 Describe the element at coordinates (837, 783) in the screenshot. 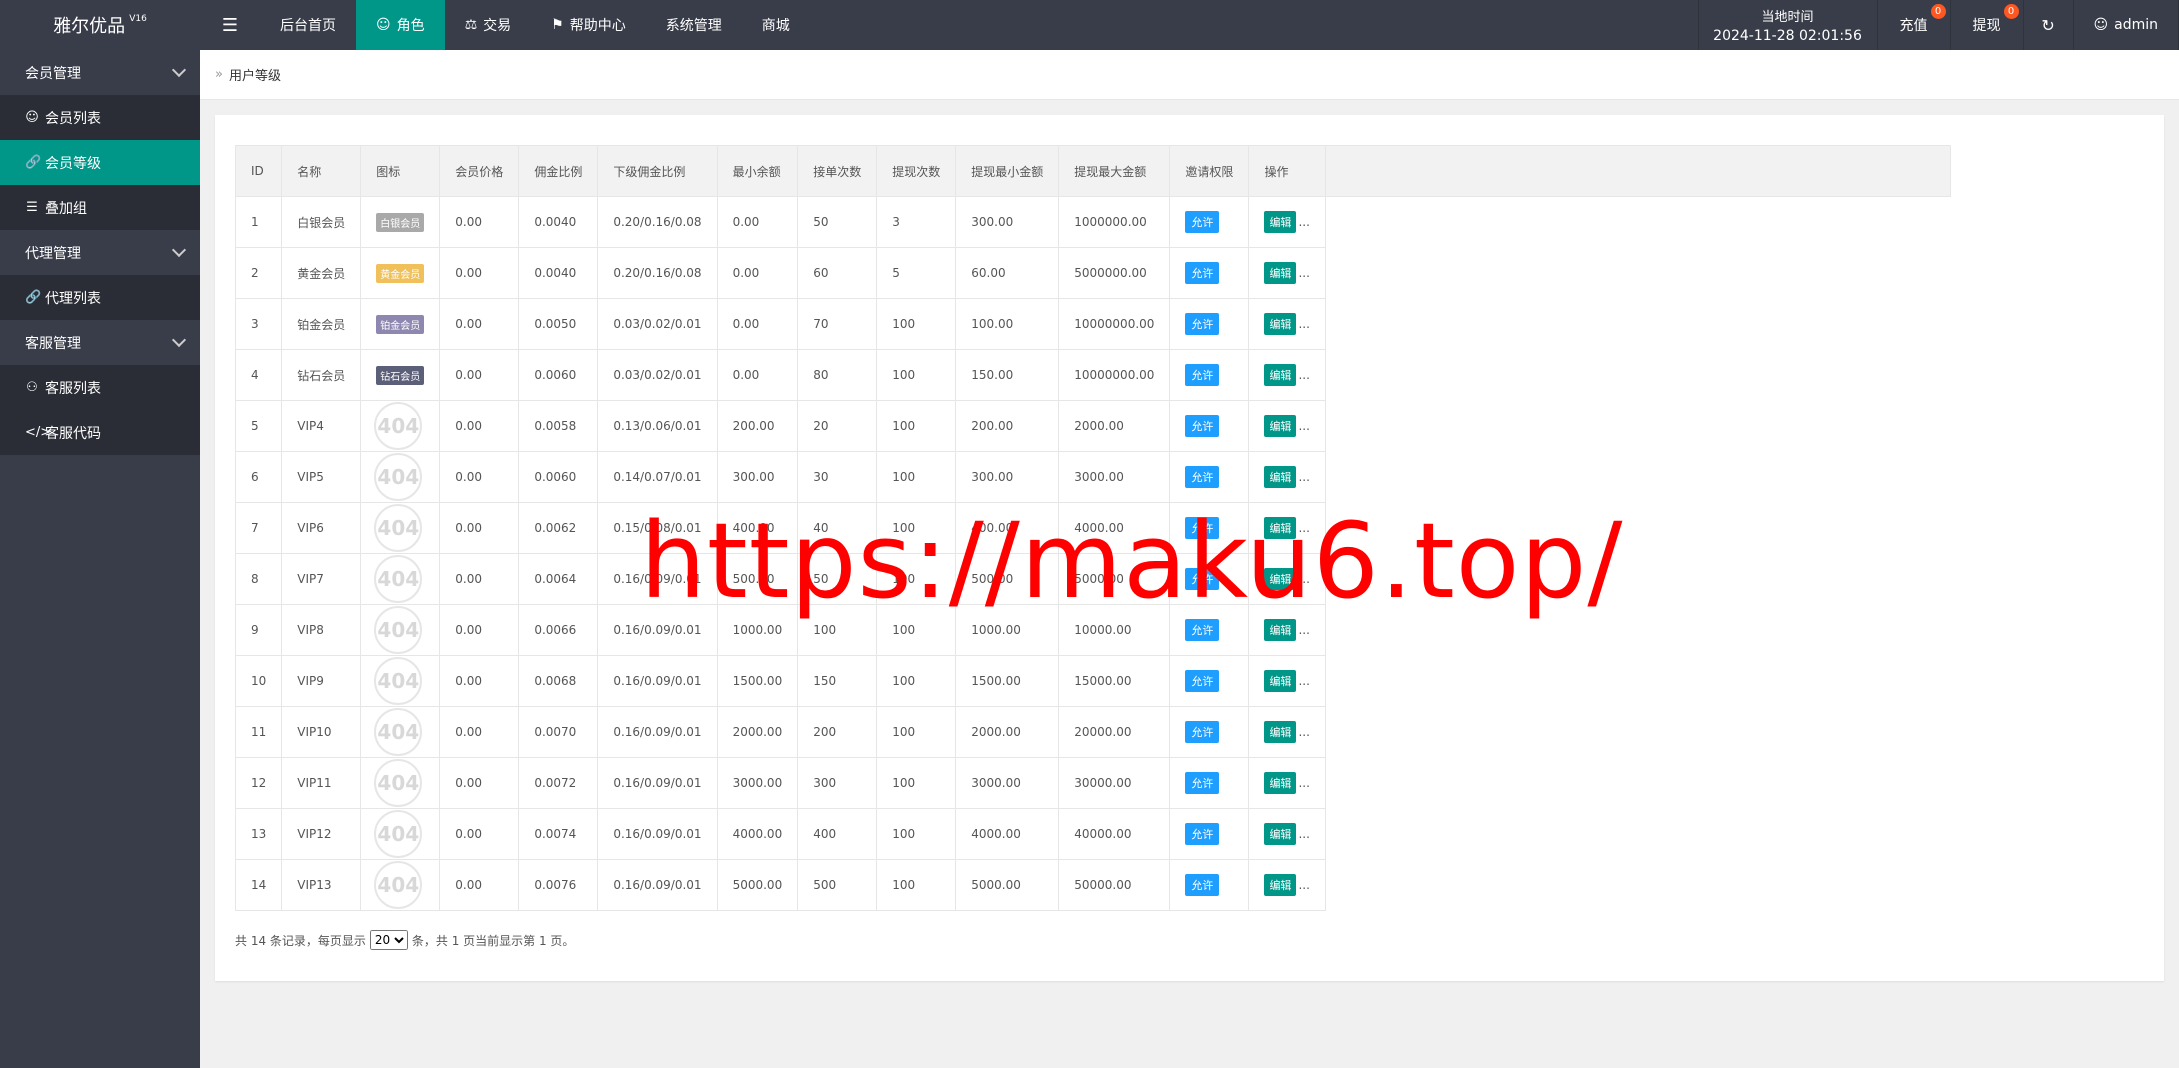

I see `cell-orders: 300` at that location.